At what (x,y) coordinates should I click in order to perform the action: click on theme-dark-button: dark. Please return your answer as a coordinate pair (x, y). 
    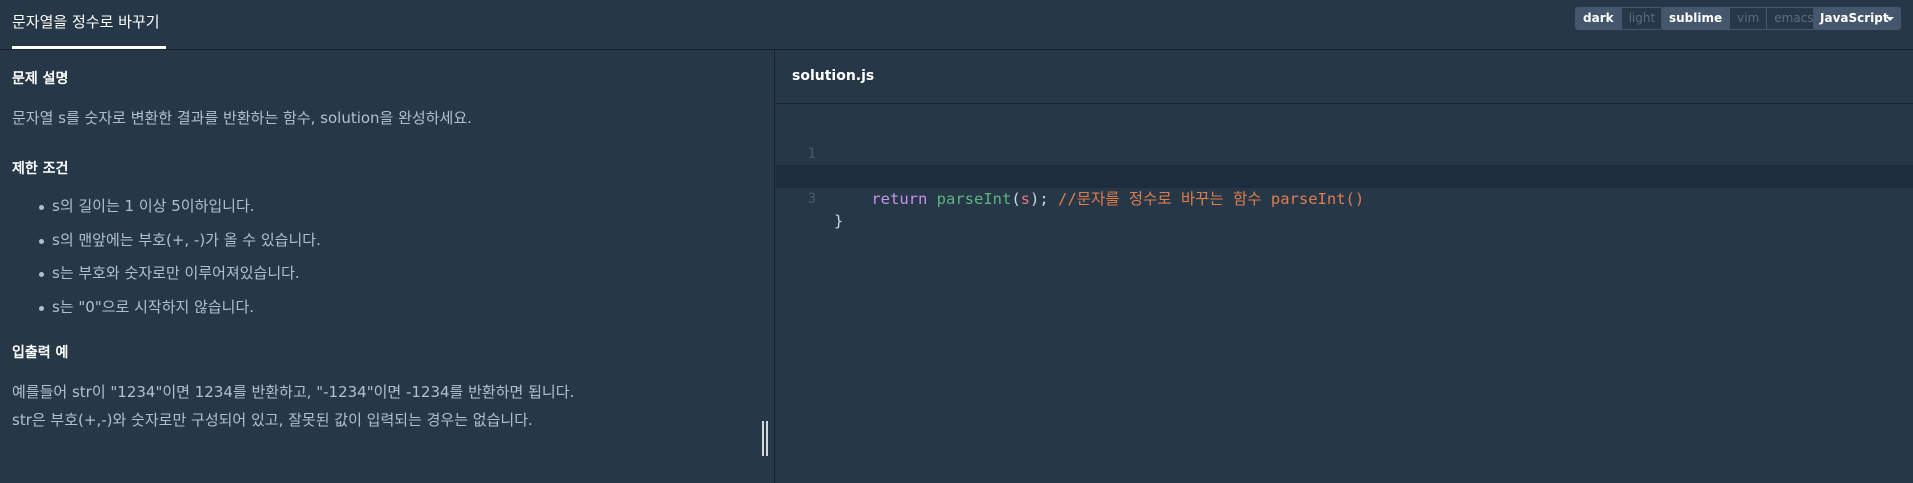
    Looking at the image, I should click on (1598, 18).